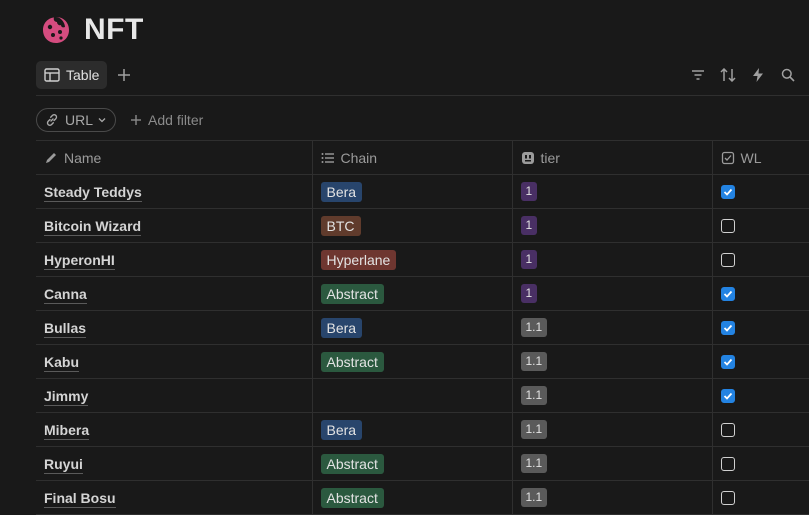 The width and height of the screenshot is (809, 515). I want to click on column-header-wl: WL, so click(760, 157).